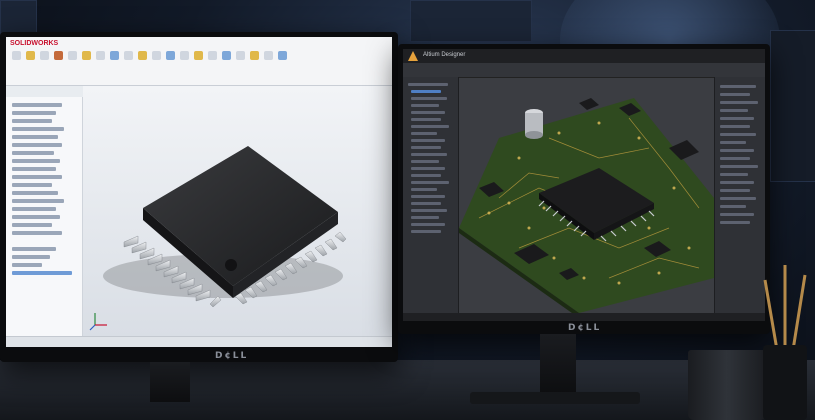 The image size is (815, 420). What do you see at coordinates (199, 61) in the screenshot?
I see `cad-ribbon-toolbar: SOLIDWORKS` at bounding box center [199, 61].